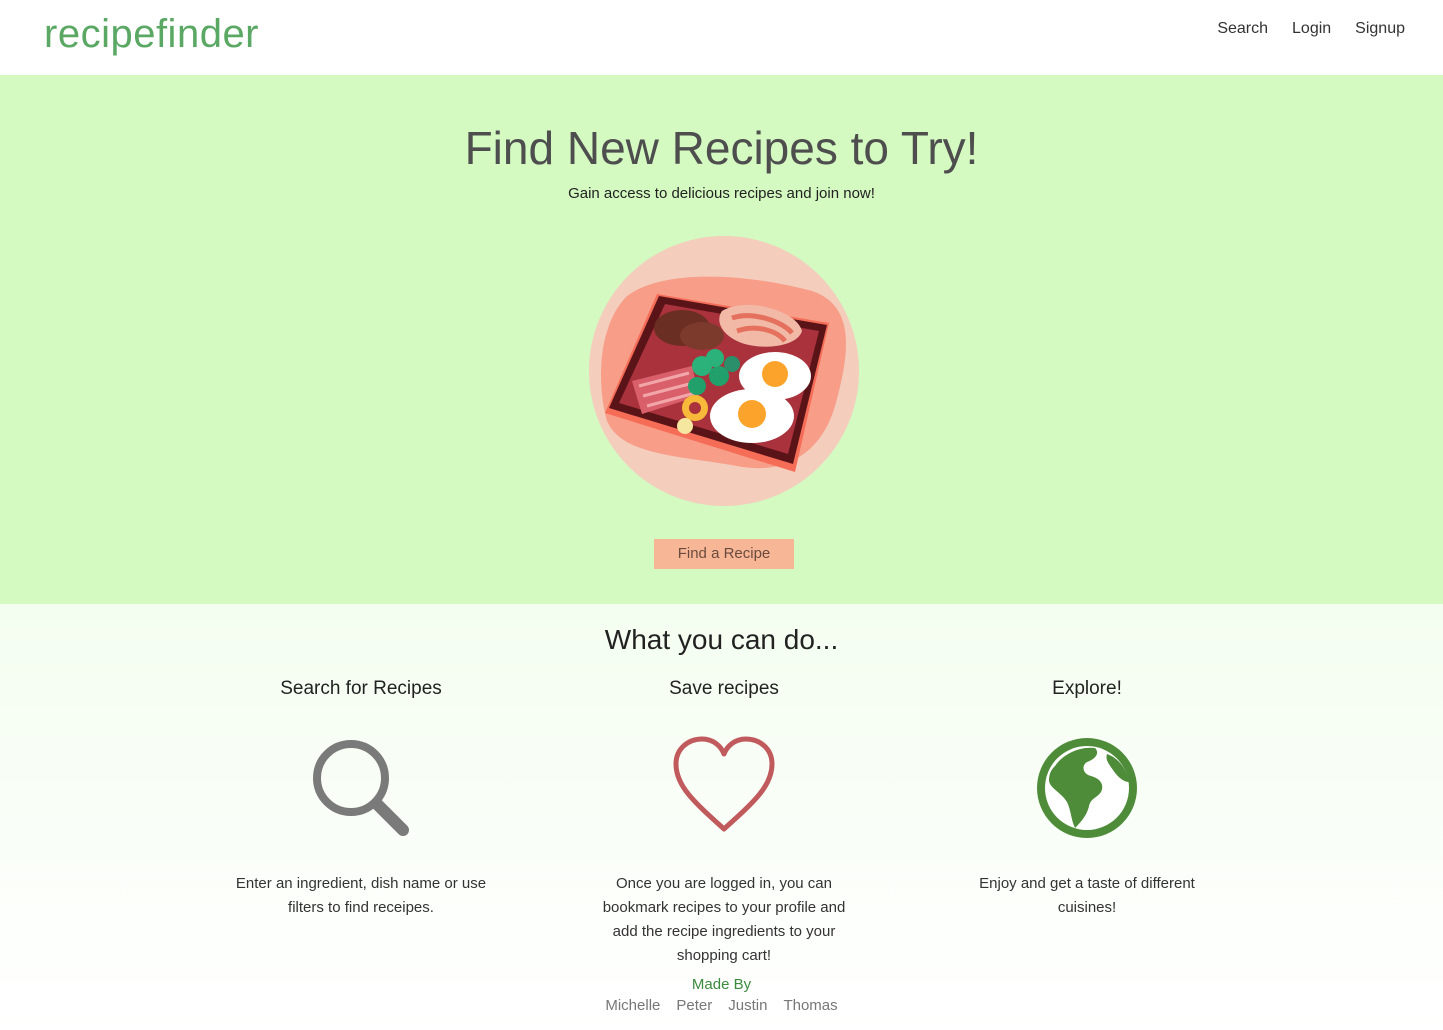 This screenshot has width=1443, height=1030. I want to click on hero-title: Find New Recipes to Try!, so click(721, 148).